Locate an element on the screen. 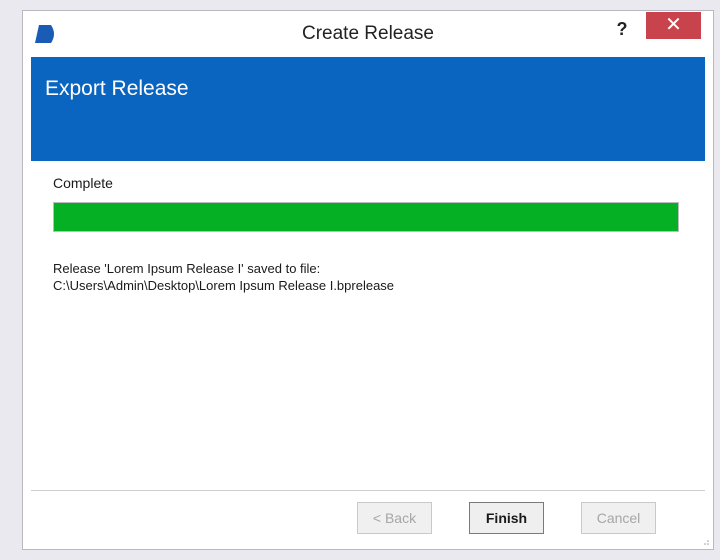  status-label: Complete is located at coordinates (83, 183).